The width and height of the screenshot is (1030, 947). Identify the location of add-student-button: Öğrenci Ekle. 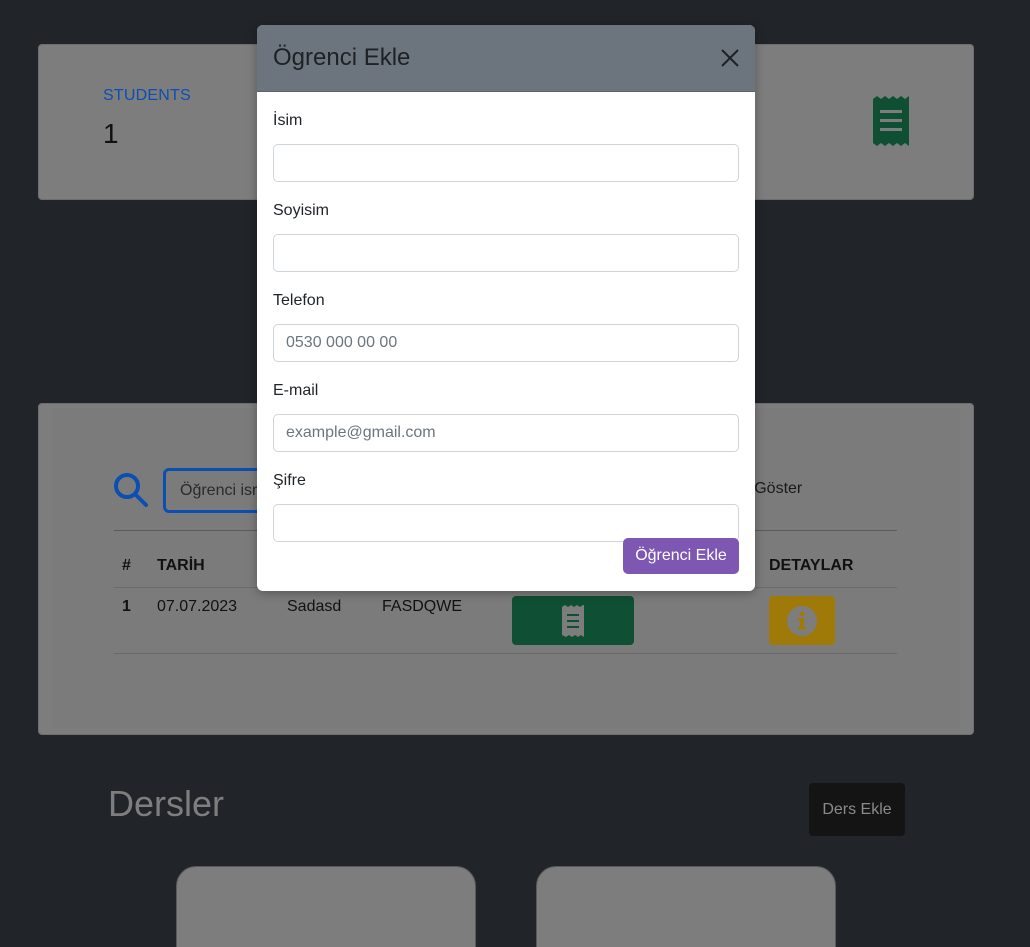
(681, 556).